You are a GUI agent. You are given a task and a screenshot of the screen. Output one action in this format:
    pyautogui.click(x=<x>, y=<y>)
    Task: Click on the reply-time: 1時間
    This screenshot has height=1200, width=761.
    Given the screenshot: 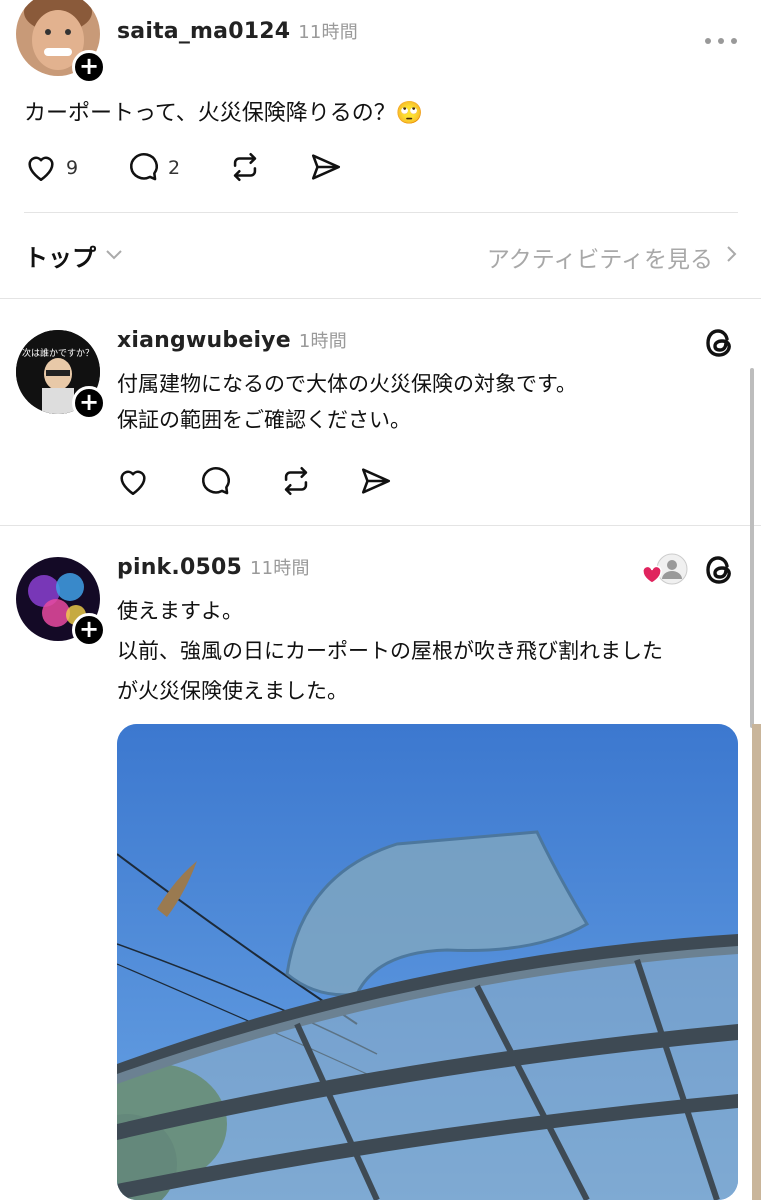 What is the action you would take?
    pyautogui.click(x=322, y=341)
    